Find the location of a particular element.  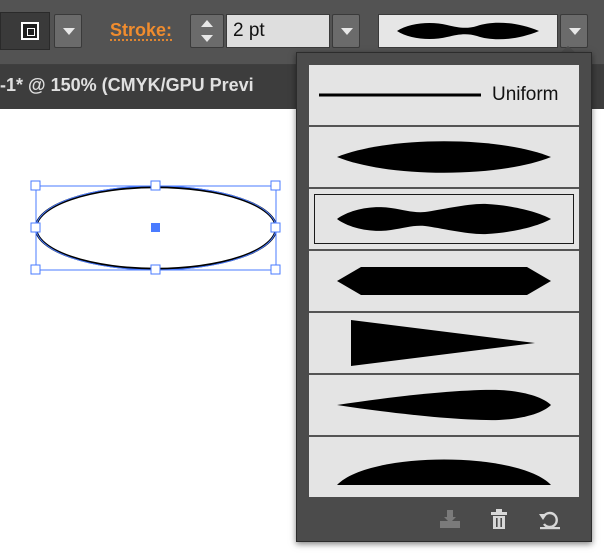

arrow-down-icon is located at coordinates (207, 38).